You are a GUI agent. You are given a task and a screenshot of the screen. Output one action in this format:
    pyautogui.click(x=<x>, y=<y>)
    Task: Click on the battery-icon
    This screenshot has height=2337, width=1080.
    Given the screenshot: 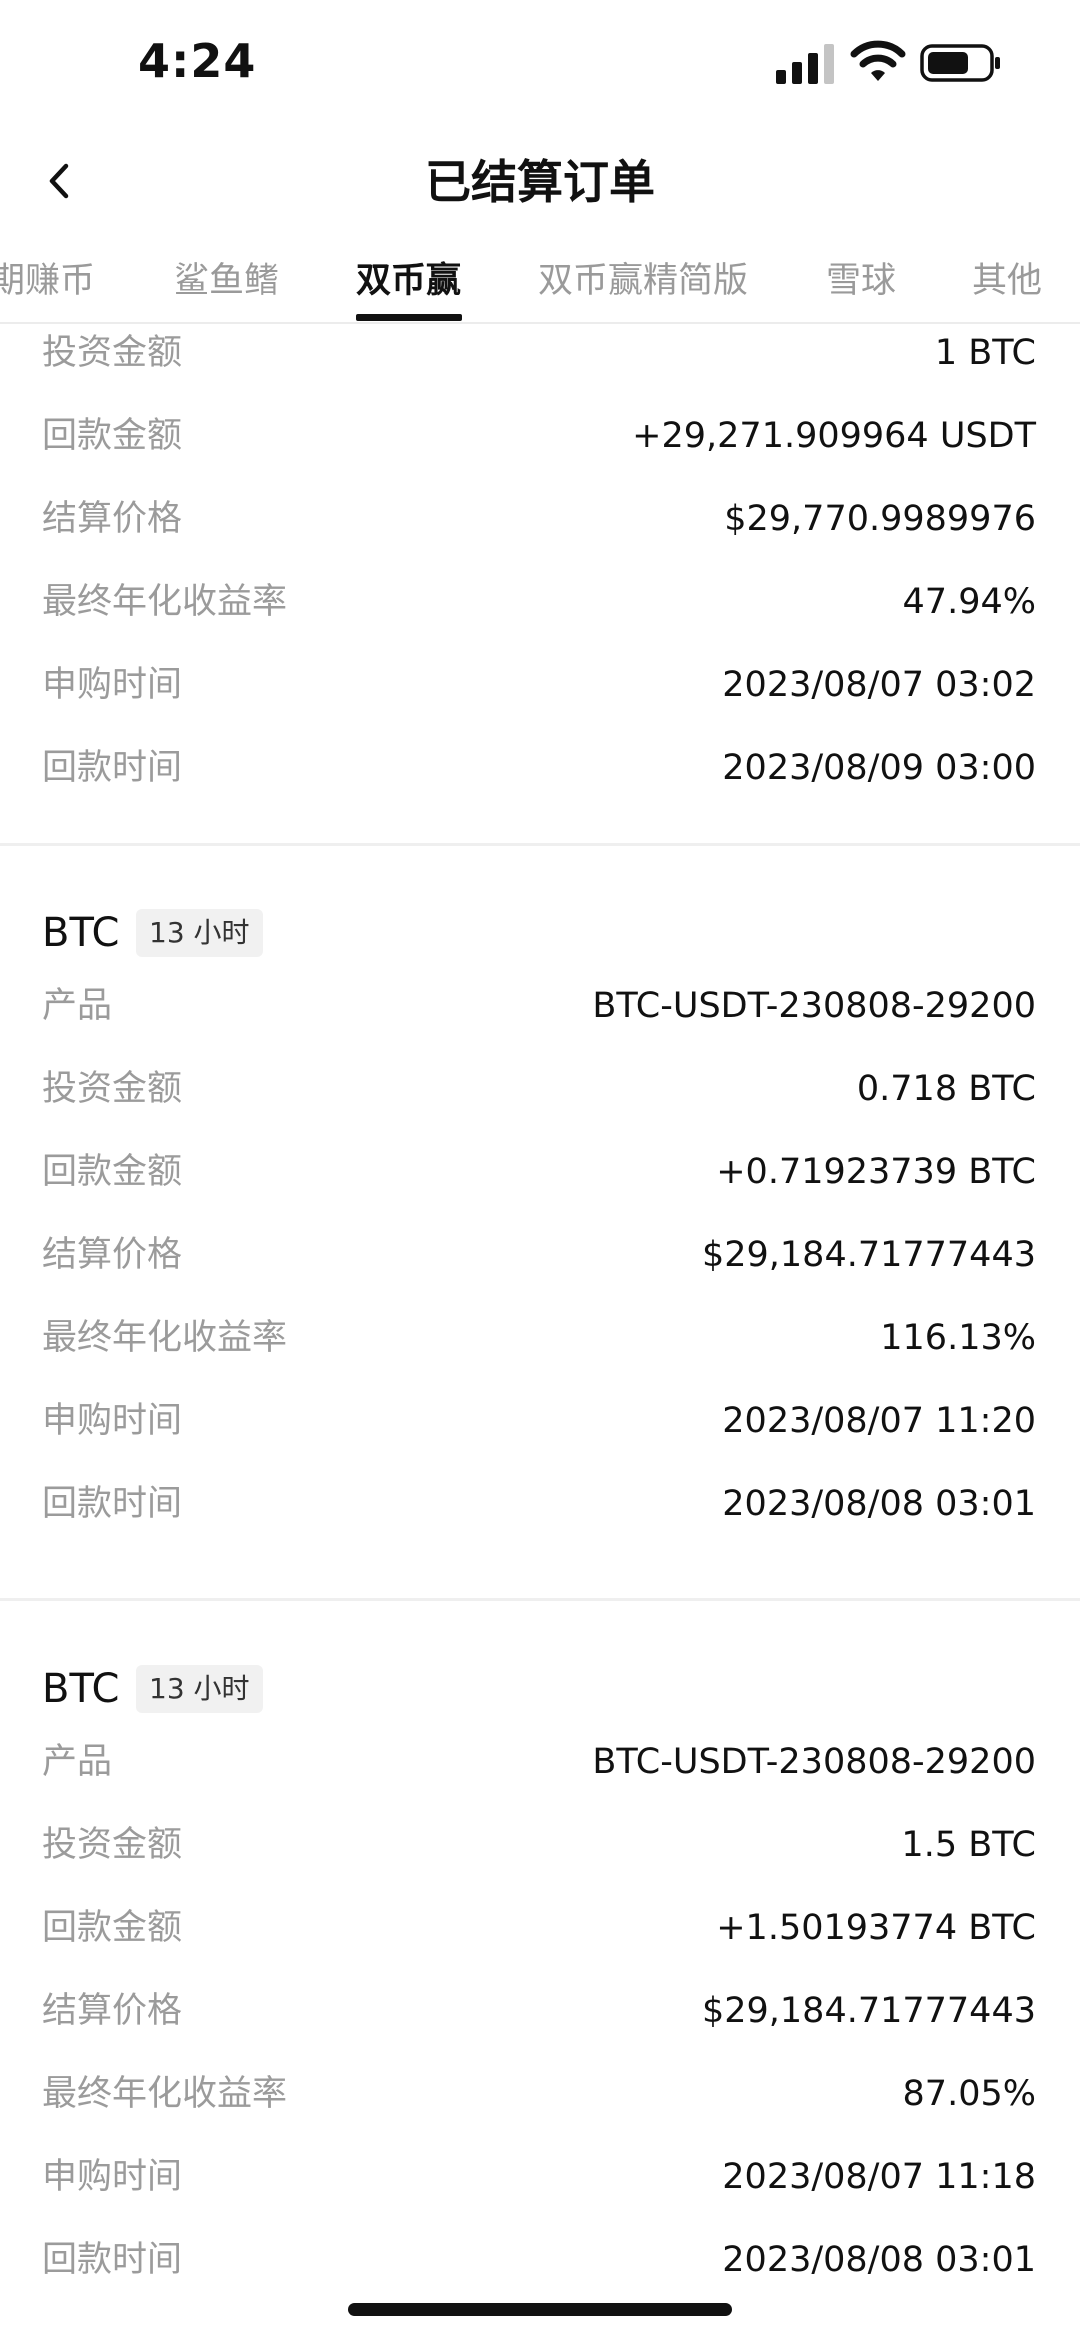 What is the action you would take?
    pyautogui.click(x=960, y=63)
    